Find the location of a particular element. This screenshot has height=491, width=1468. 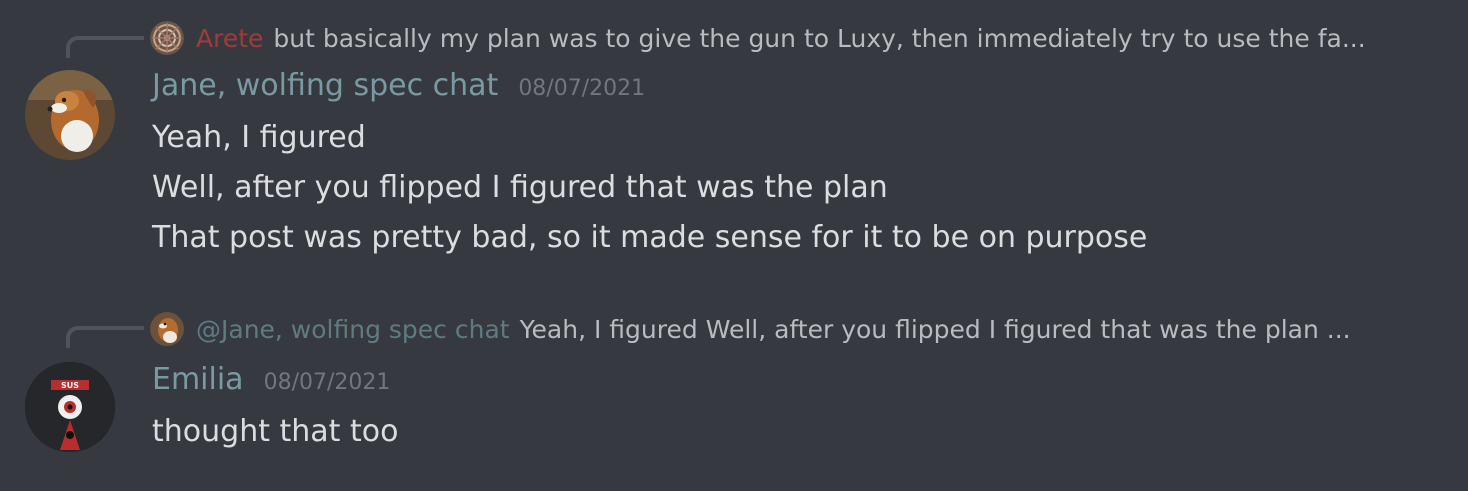

message-line: thought that too is located at coordinates (275, 431).